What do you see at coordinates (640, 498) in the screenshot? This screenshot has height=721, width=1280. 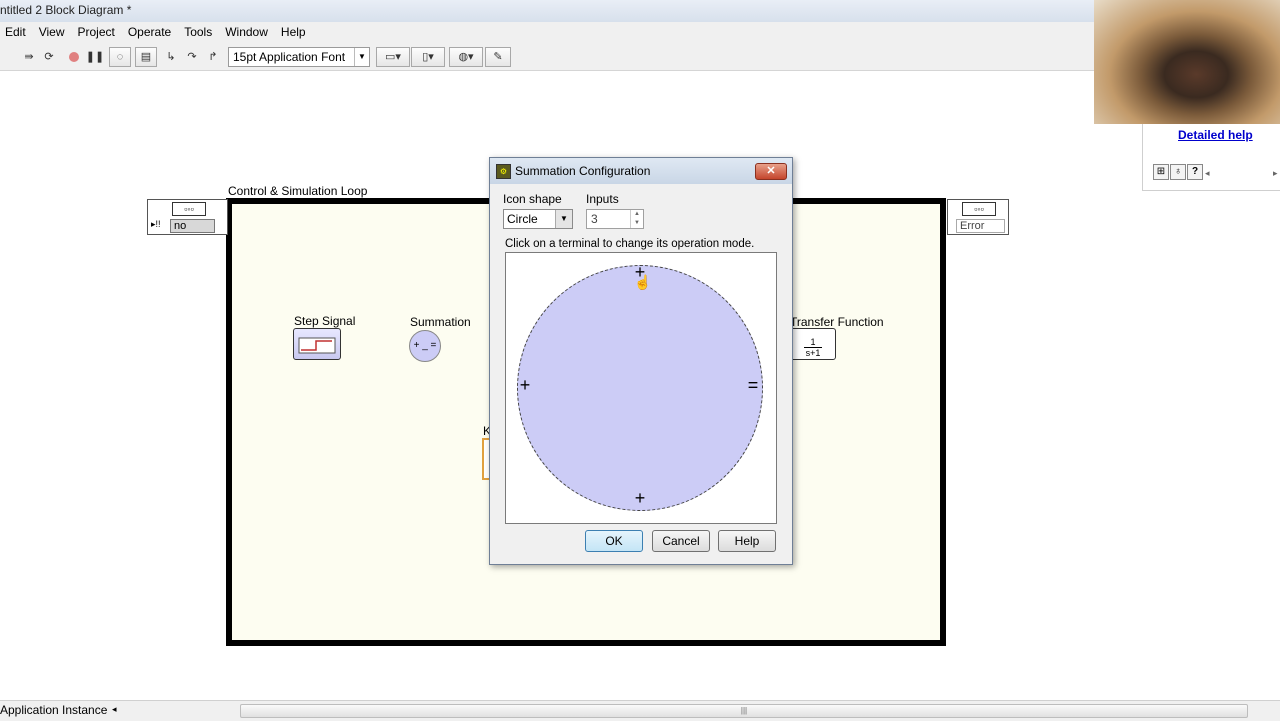 I see `terminal-bottom: +` at bounding box center [640, 498].